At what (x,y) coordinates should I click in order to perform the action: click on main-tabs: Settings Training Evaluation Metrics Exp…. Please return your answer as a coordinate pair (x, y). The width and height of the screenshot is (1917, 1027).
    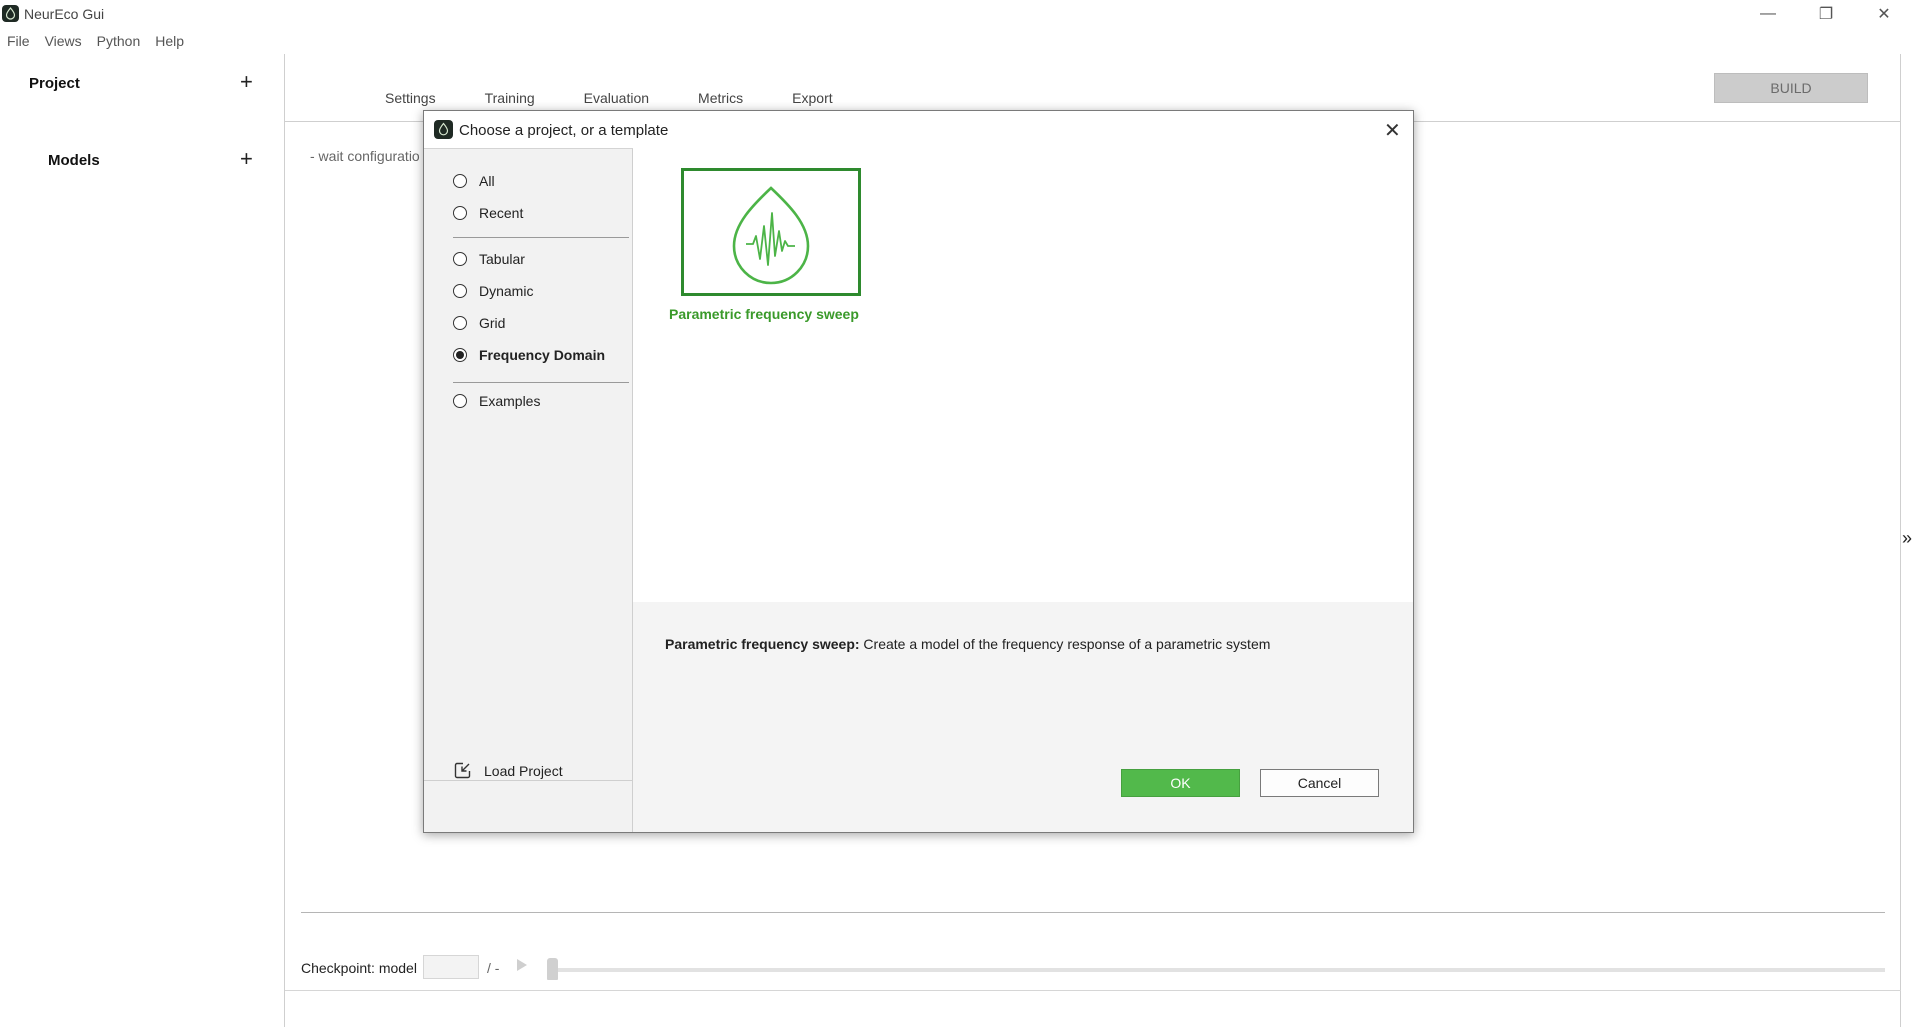
    Looking at the image, I should click on (633, 98).